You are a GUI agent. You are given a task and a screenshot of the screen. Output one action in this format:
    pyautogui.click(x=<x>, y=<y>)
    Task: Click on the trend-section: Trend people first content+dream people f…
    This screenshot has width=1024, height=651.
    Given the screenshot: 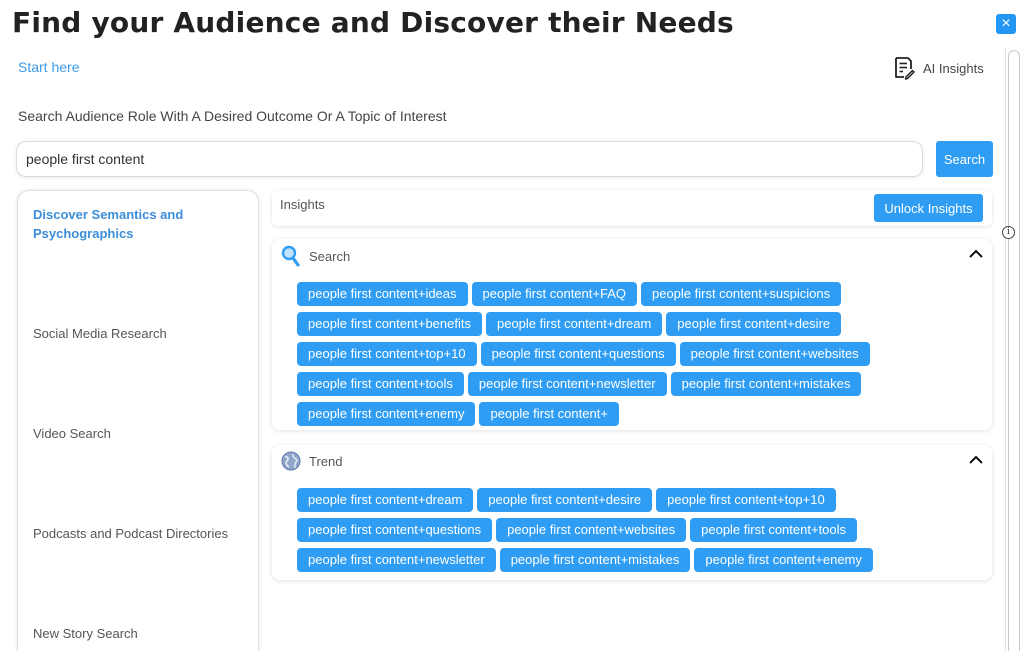 What is the action you would take?
    pyautogui.click(x=632, y=512)
    